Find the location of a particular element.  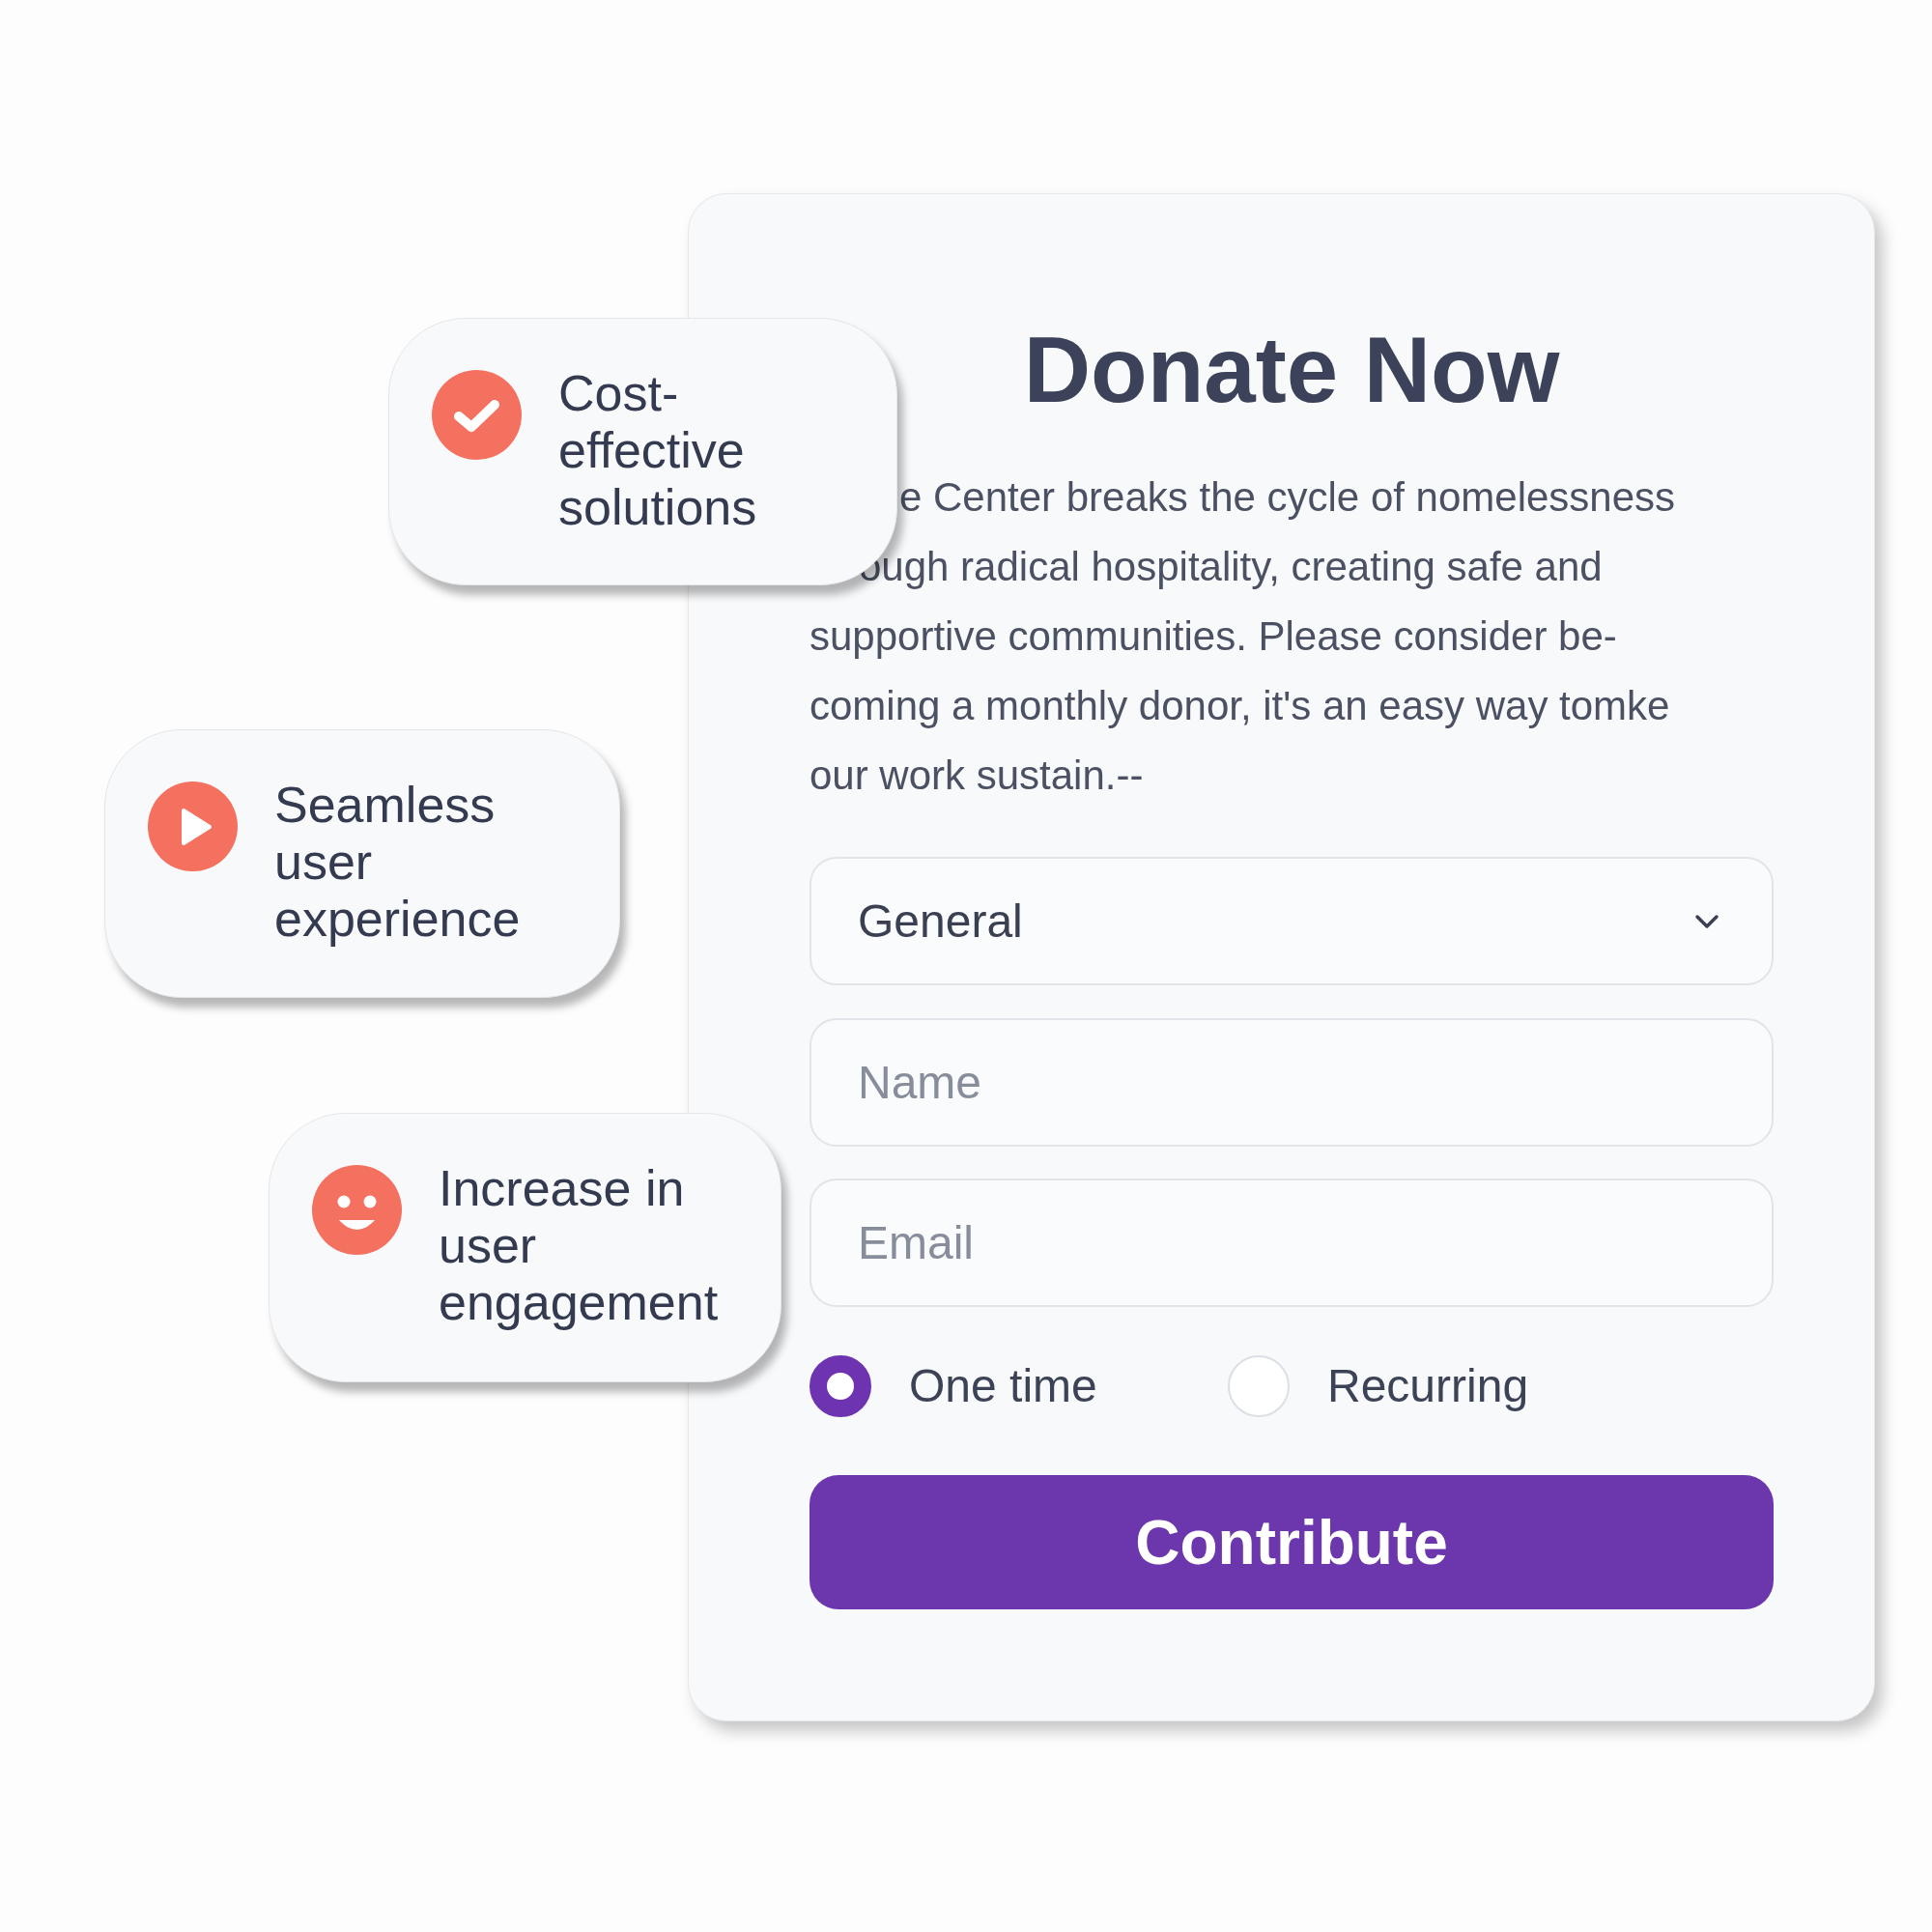

smiley-face-icon is located at coordinates (357, 1210).